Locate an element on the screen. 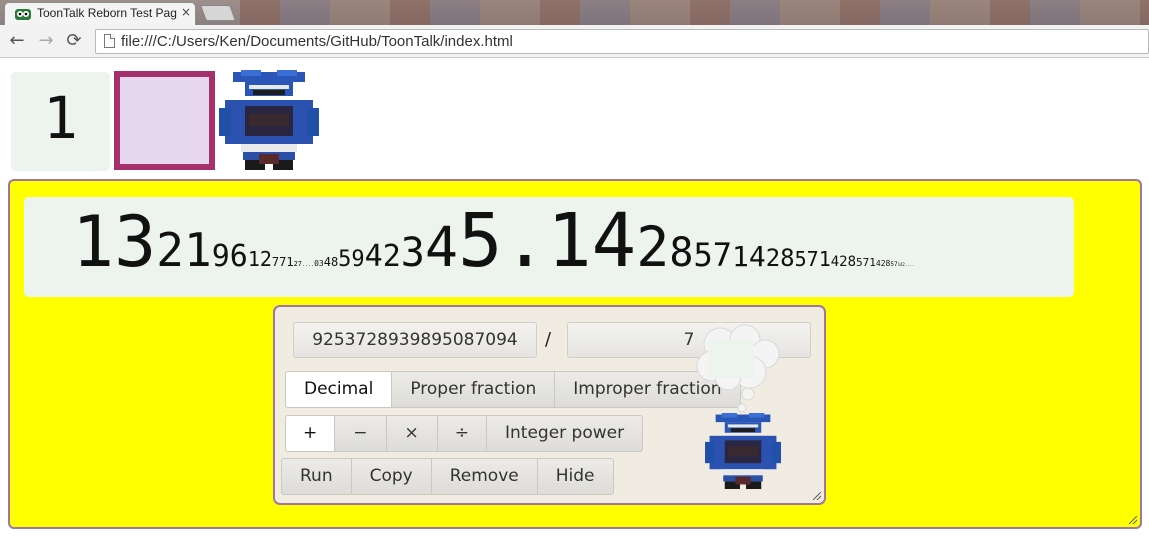 This screenshot has width=1149, height=538. fraction-slash: / is located at coordinates (548, 339).